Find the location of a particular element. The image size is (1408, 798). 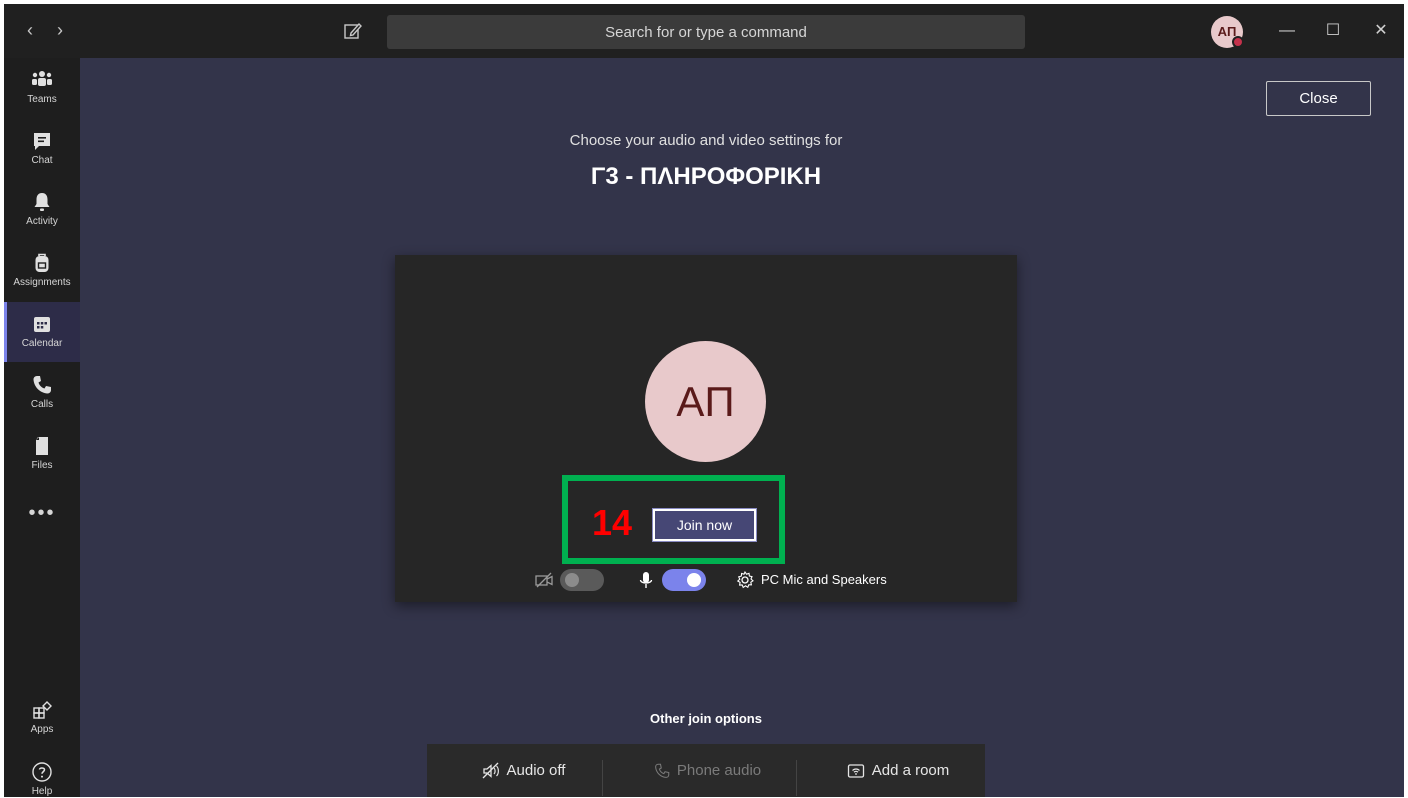

minimize-icon: — is located at coordinates (1287, 31).